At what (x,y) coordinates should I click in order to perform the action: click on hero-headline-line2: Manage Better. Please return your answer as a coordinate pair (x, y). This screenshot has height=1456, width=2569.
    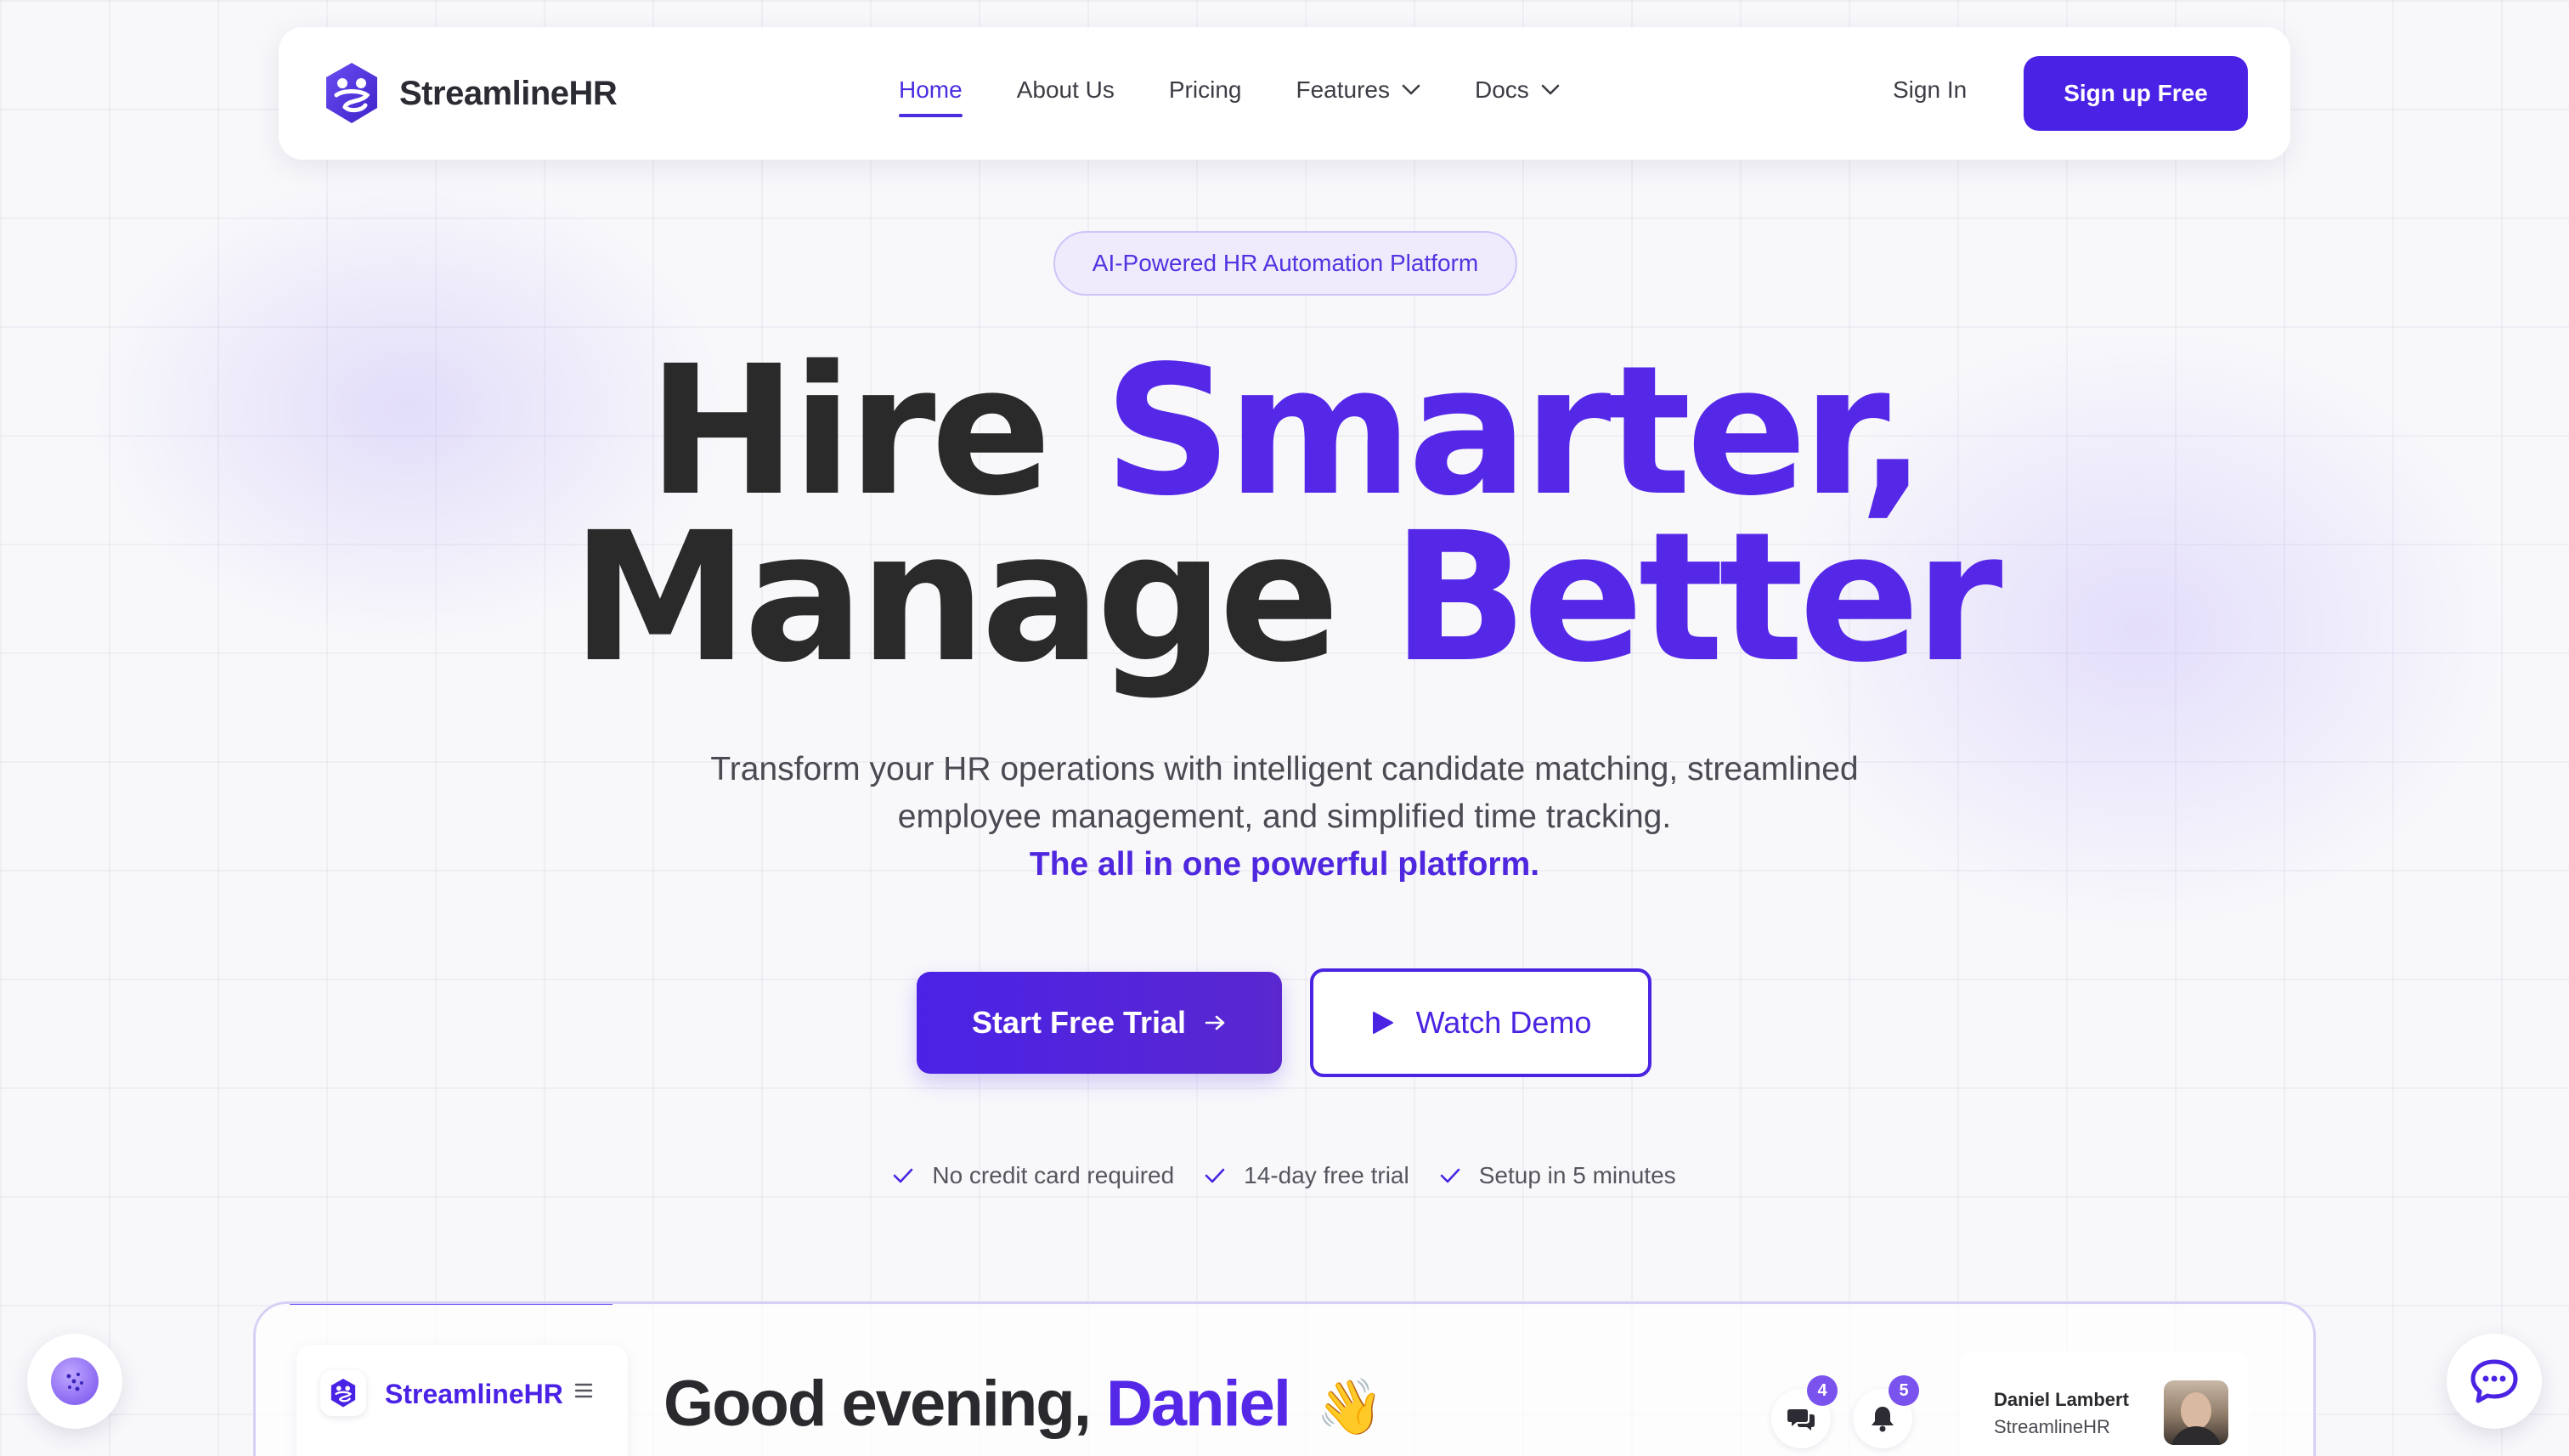
    Looking at the image, I should click on (1284, 598).